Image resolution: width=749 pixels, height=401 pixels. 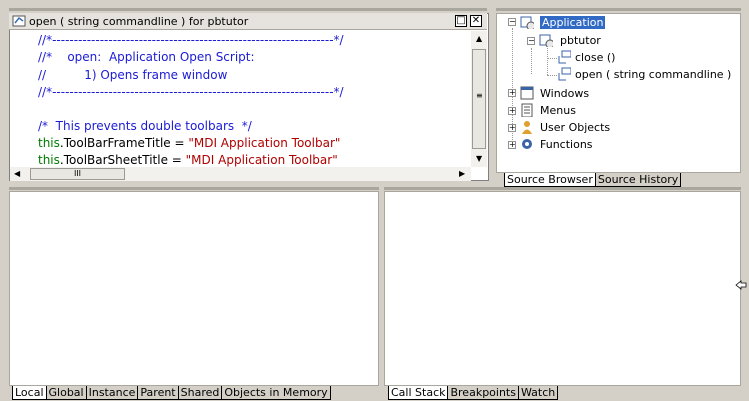 I want to click on close-button: ✕, so click(x=476, y=21).